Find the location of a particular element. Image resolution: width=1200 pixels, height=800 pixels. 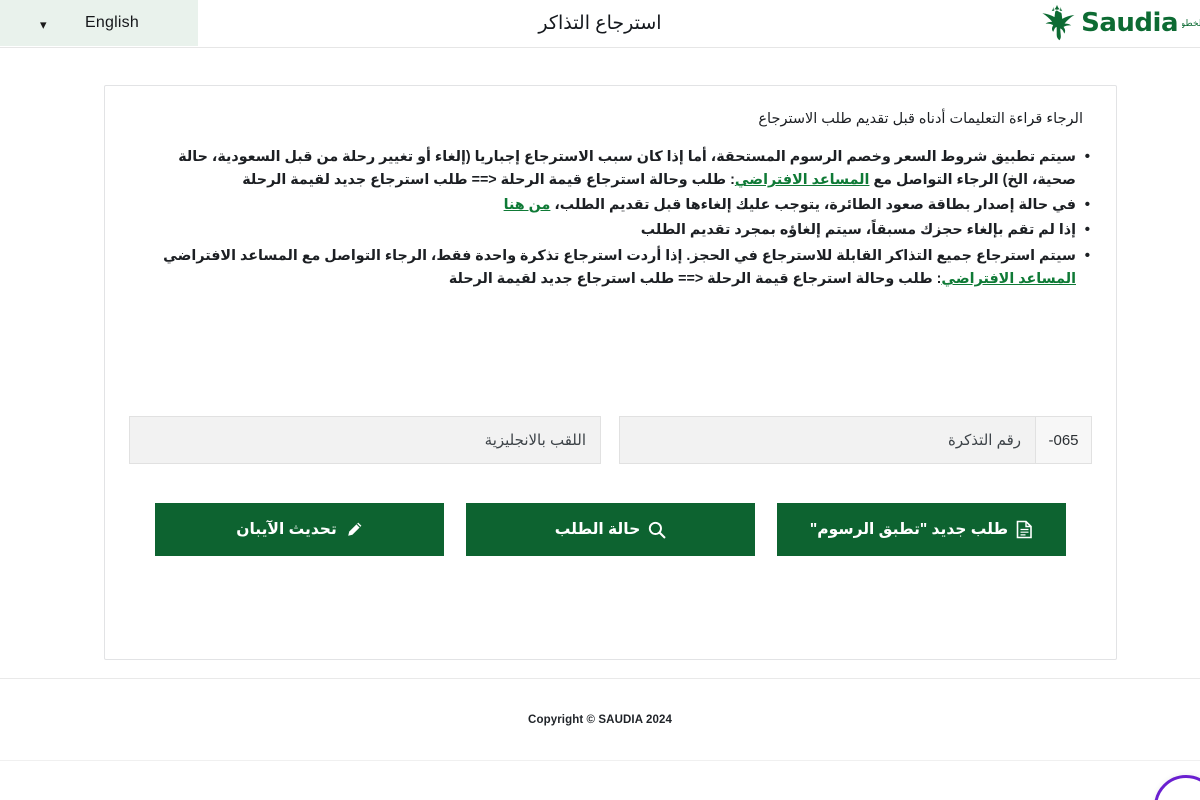

refund-form: -065 is located at coordinates (610, 440).